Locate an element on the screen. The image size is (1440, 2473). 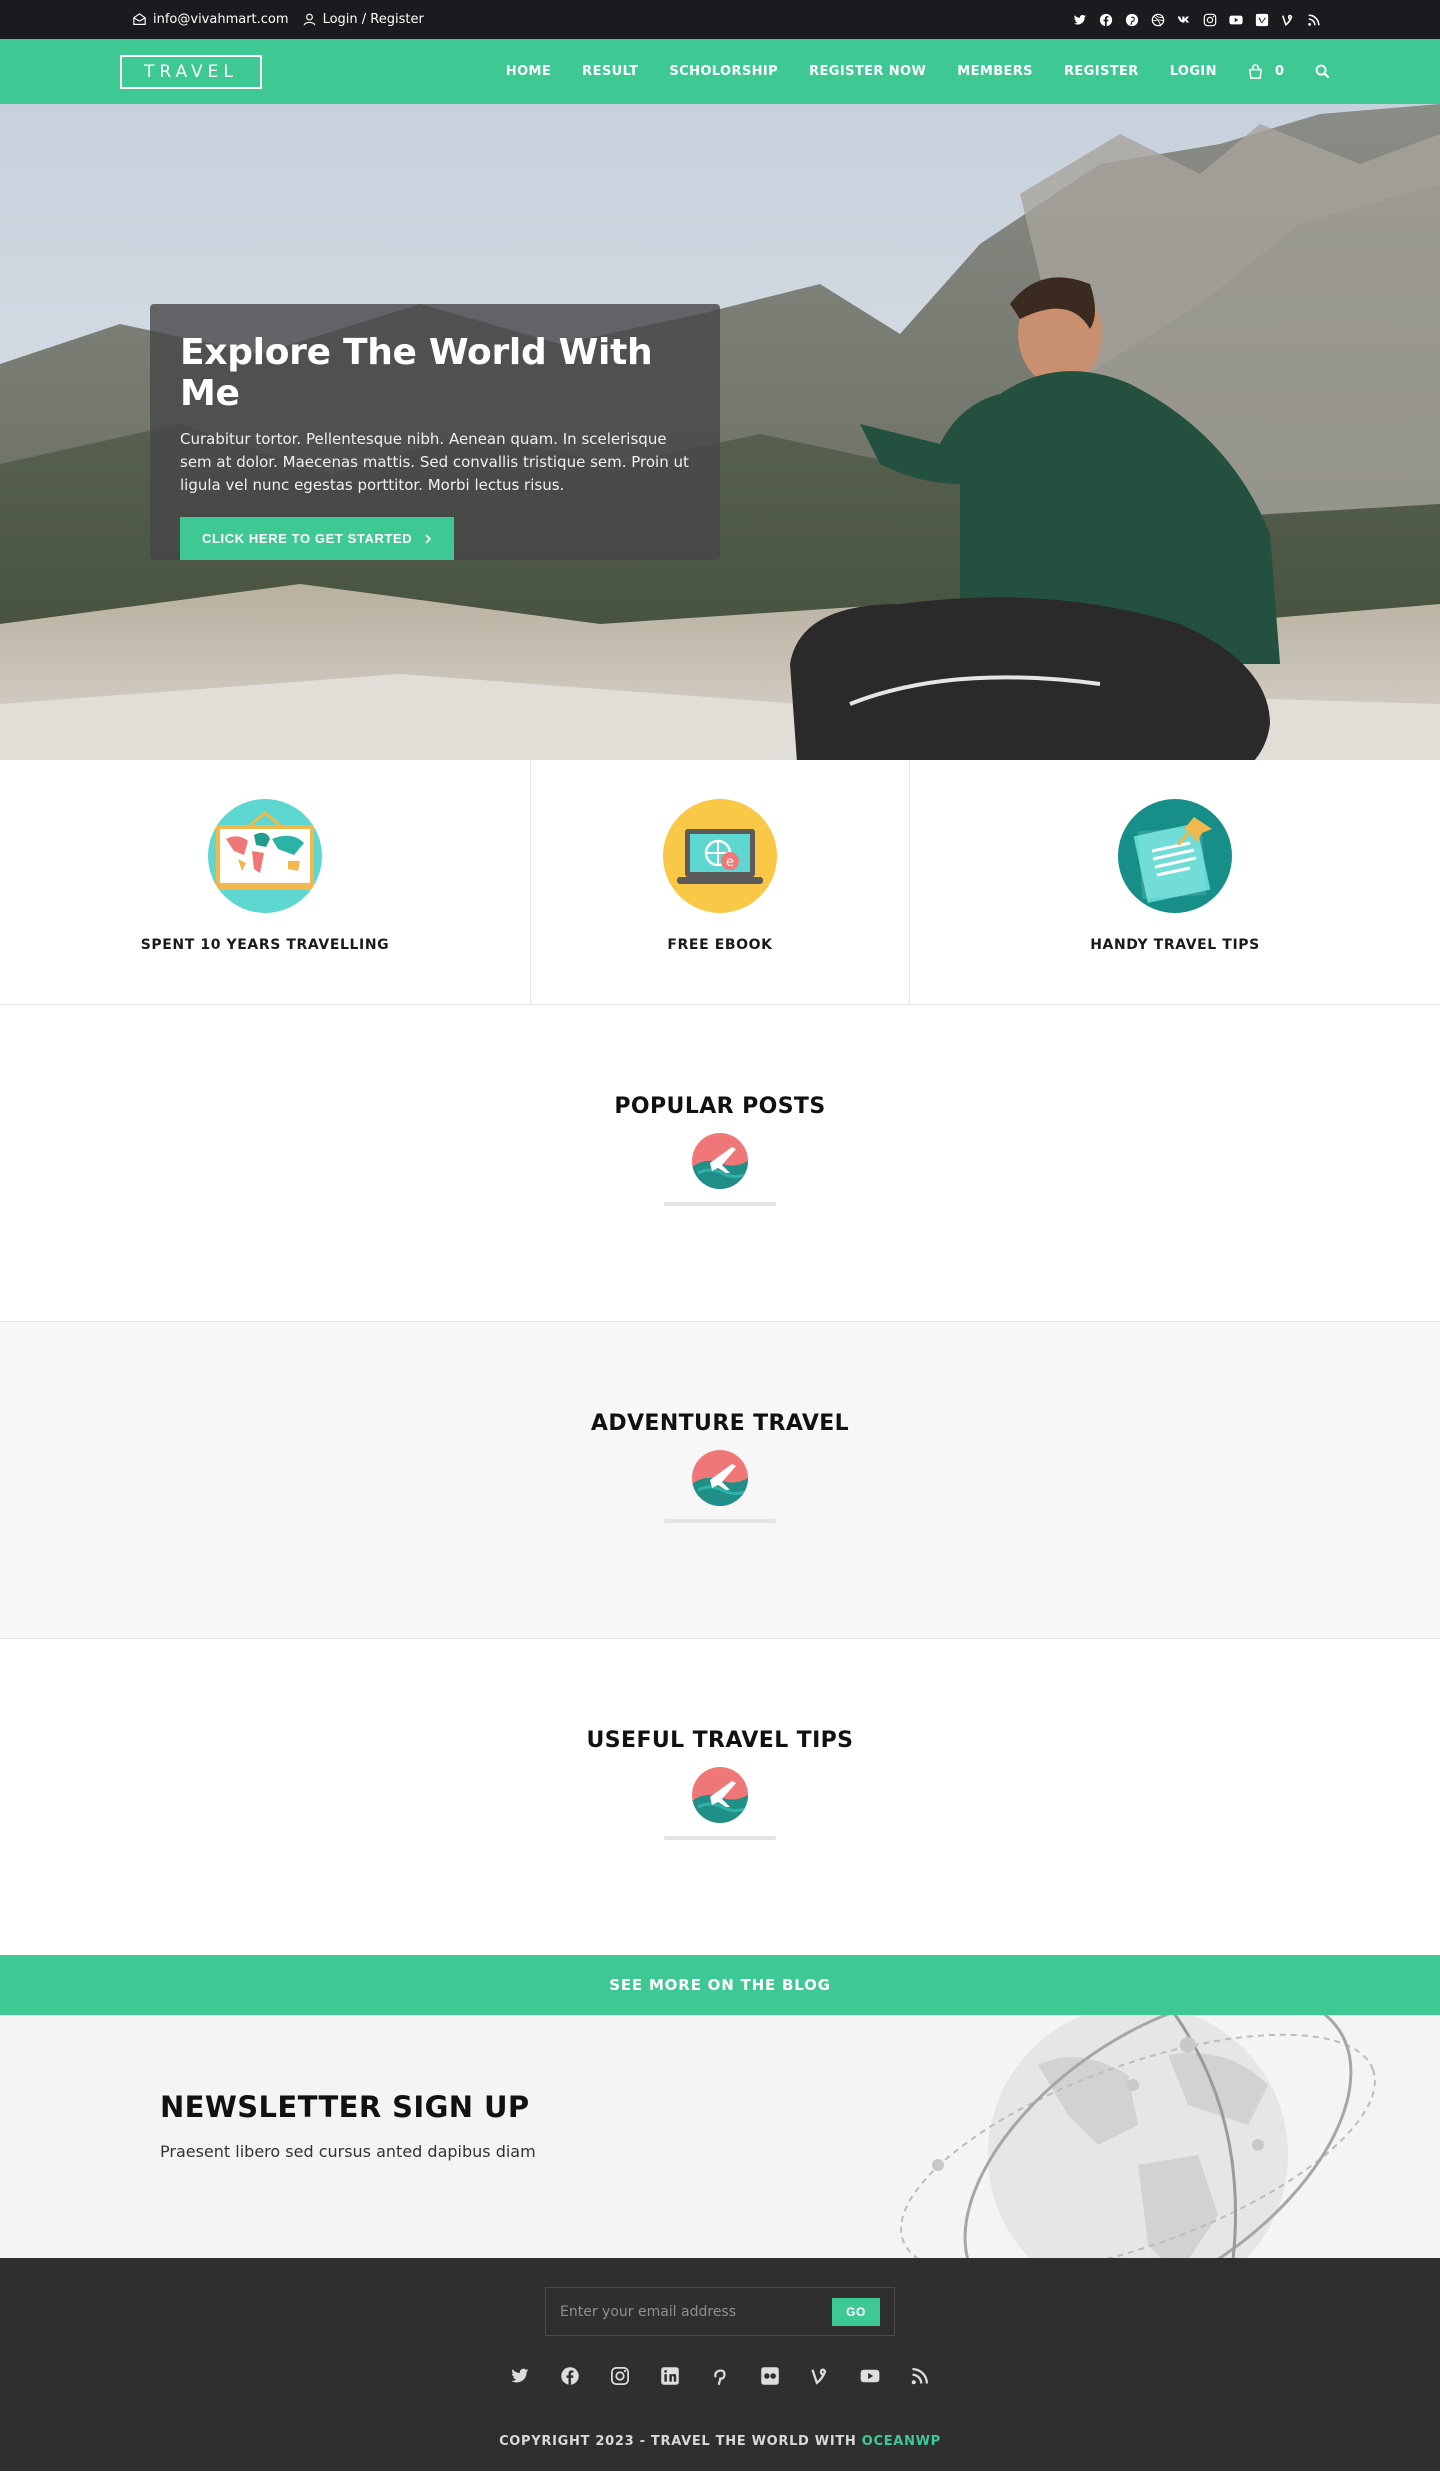
world-map-icon is located at coordinates (265, 856).